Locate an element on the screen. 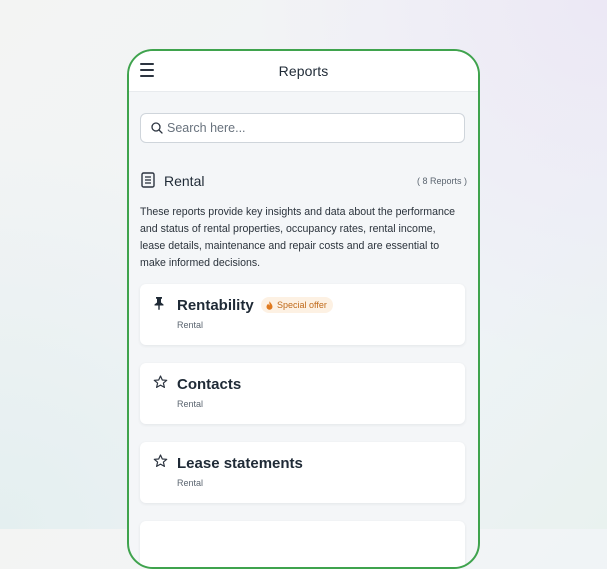 The height and width of the screenshot is (569, 607). special-offer-badge: Special offer is located at coordinates (297, 305).